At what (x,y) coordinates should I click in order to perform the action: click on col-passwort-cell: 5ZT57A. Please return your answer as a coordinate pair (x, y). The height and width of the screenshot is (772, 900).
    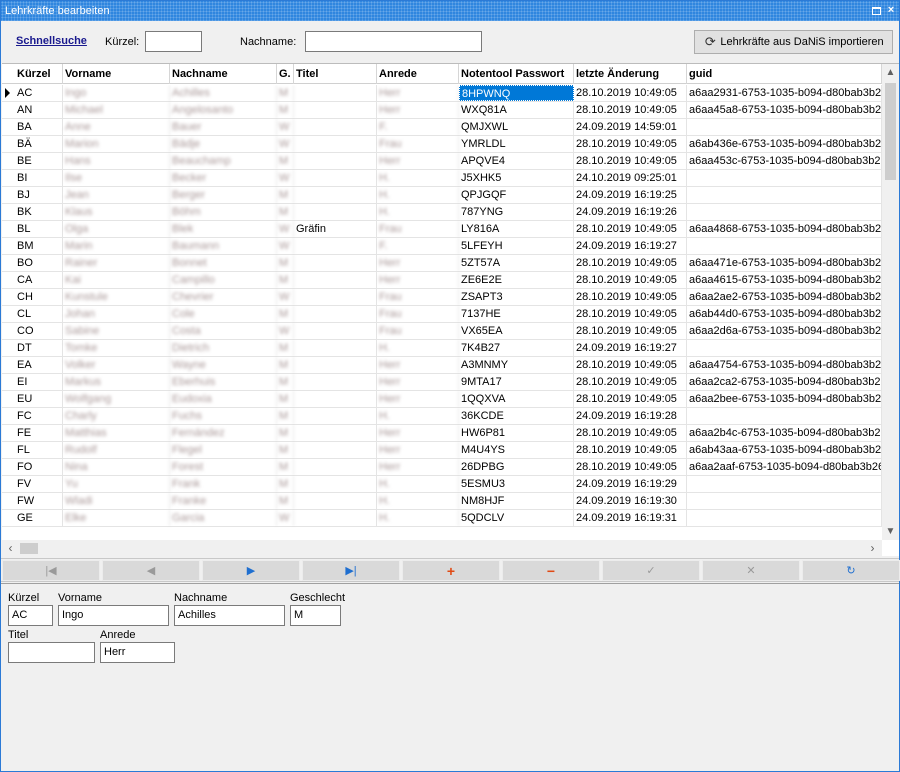
    Looking at the image, I should click on (516, 263).